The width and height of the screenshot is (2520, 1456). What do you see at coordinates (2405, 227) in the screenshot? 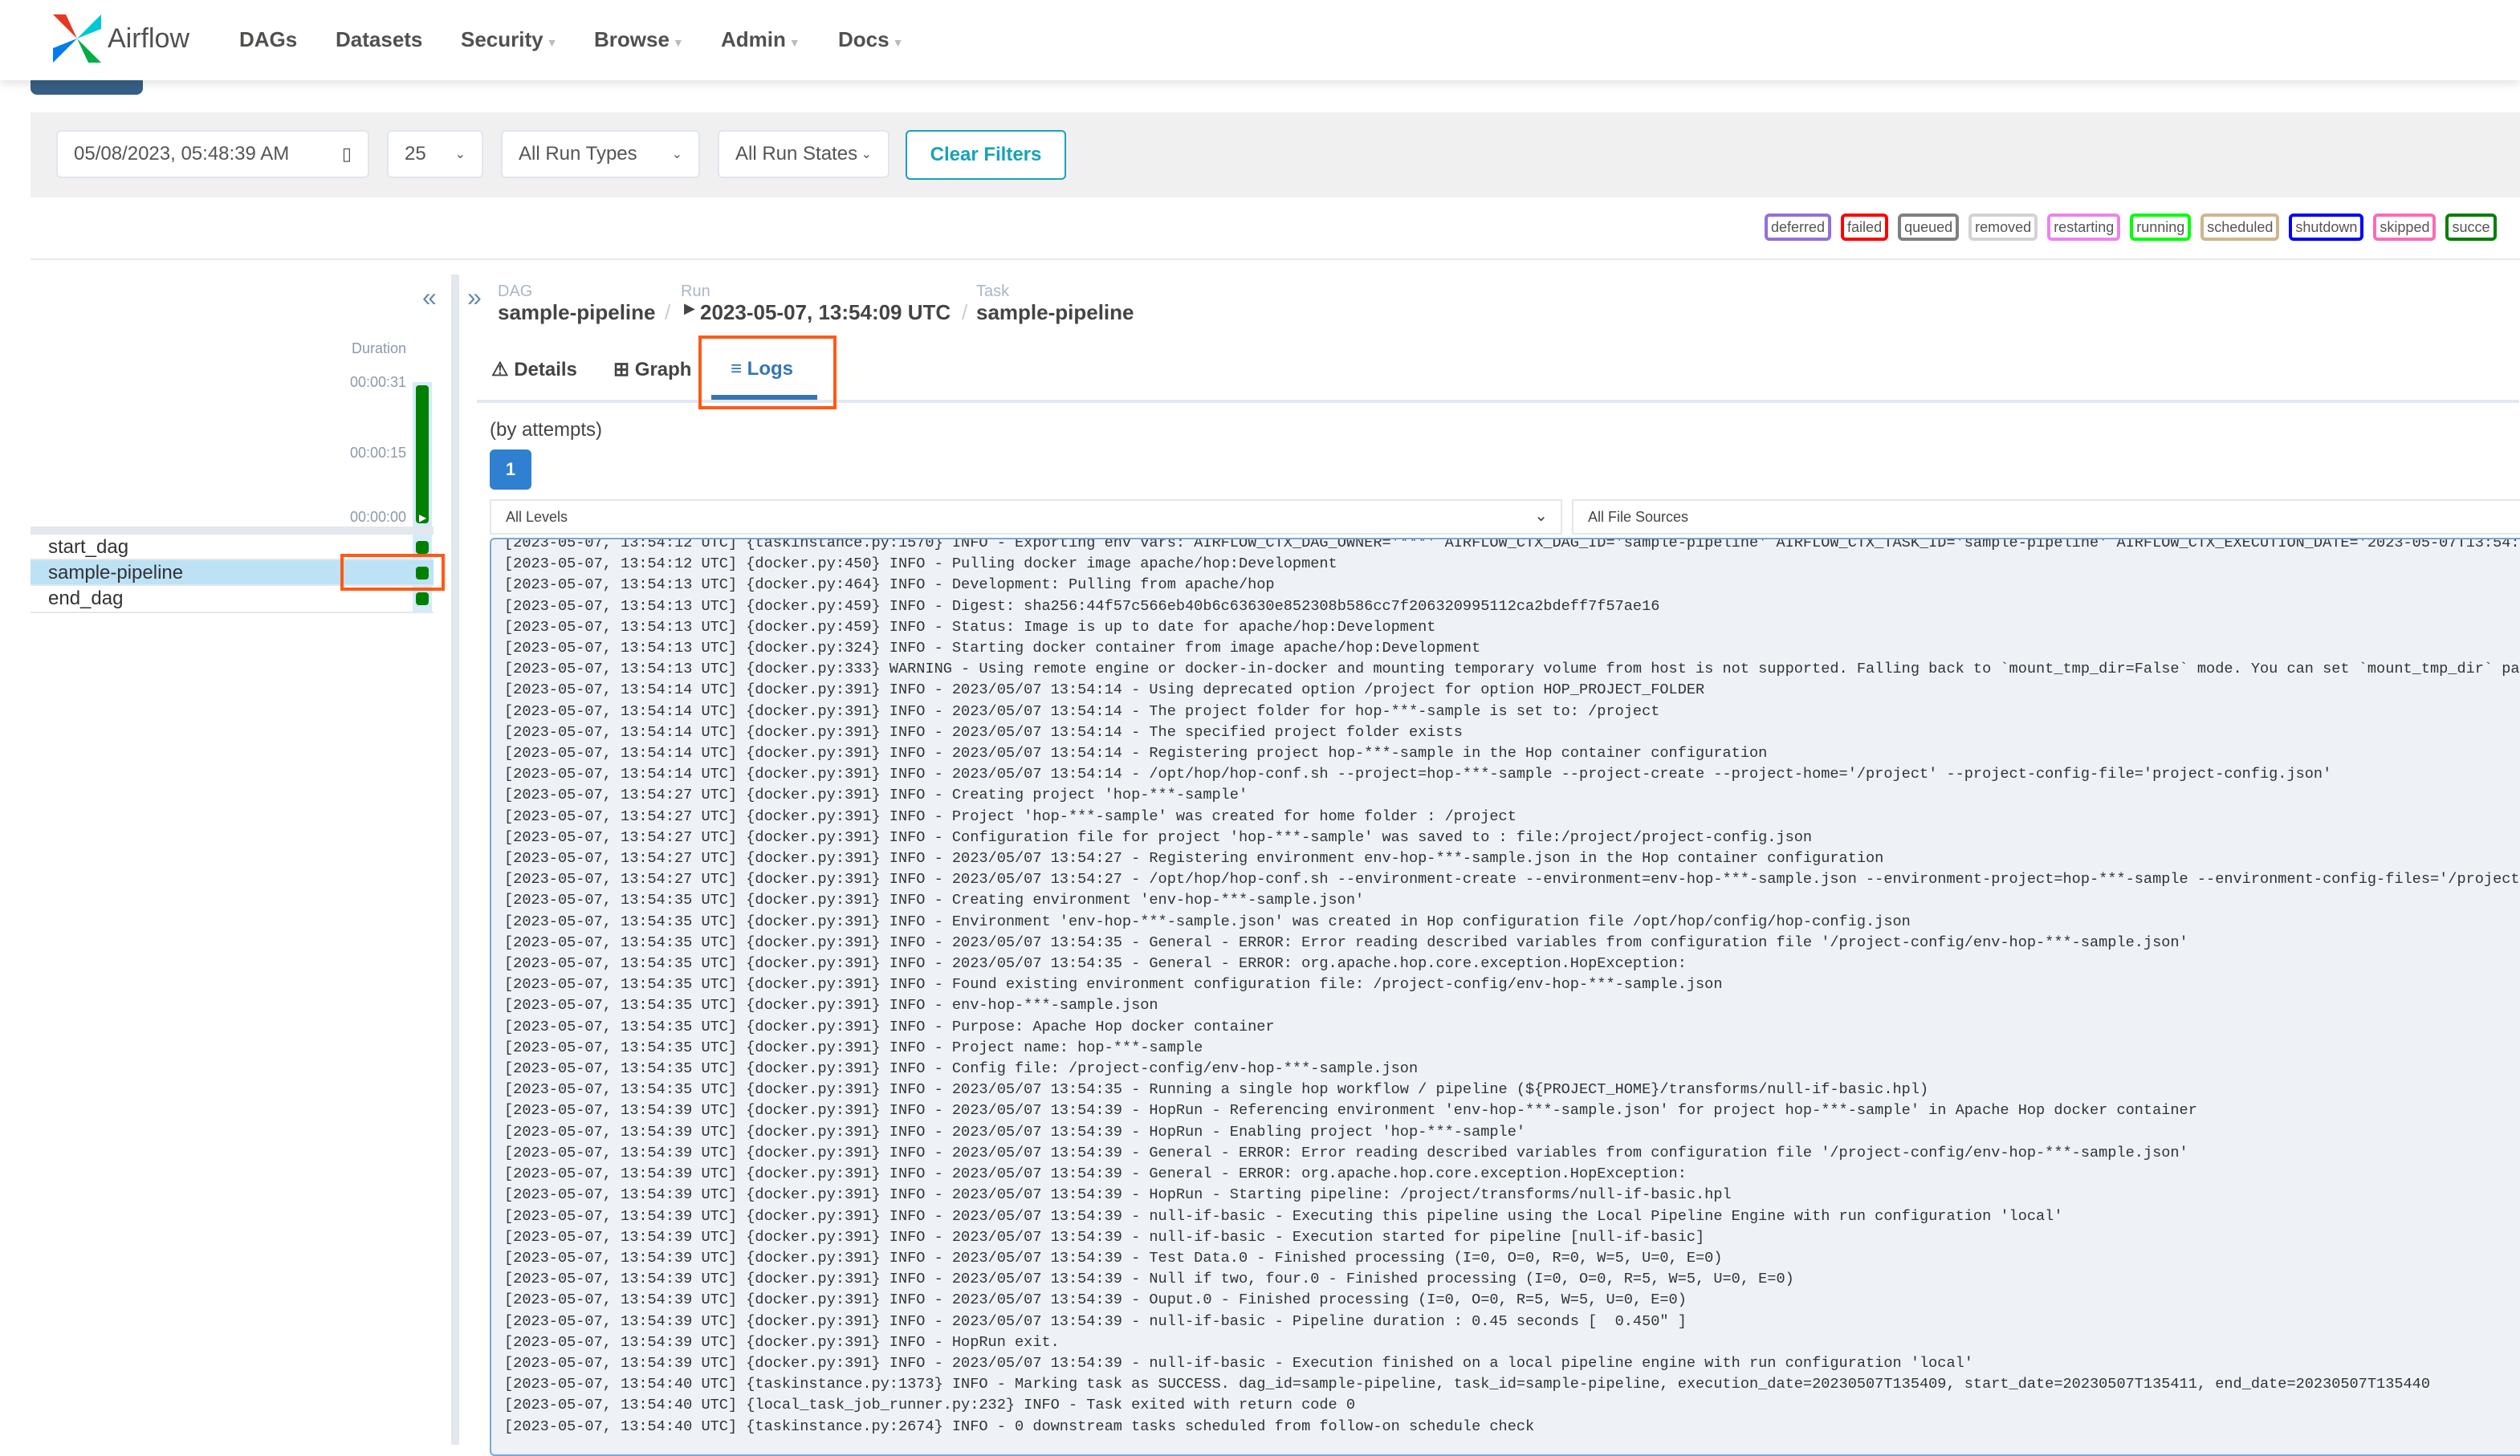
I see `state-badge-skipped: skipped` at bounding box center [2405, 227].